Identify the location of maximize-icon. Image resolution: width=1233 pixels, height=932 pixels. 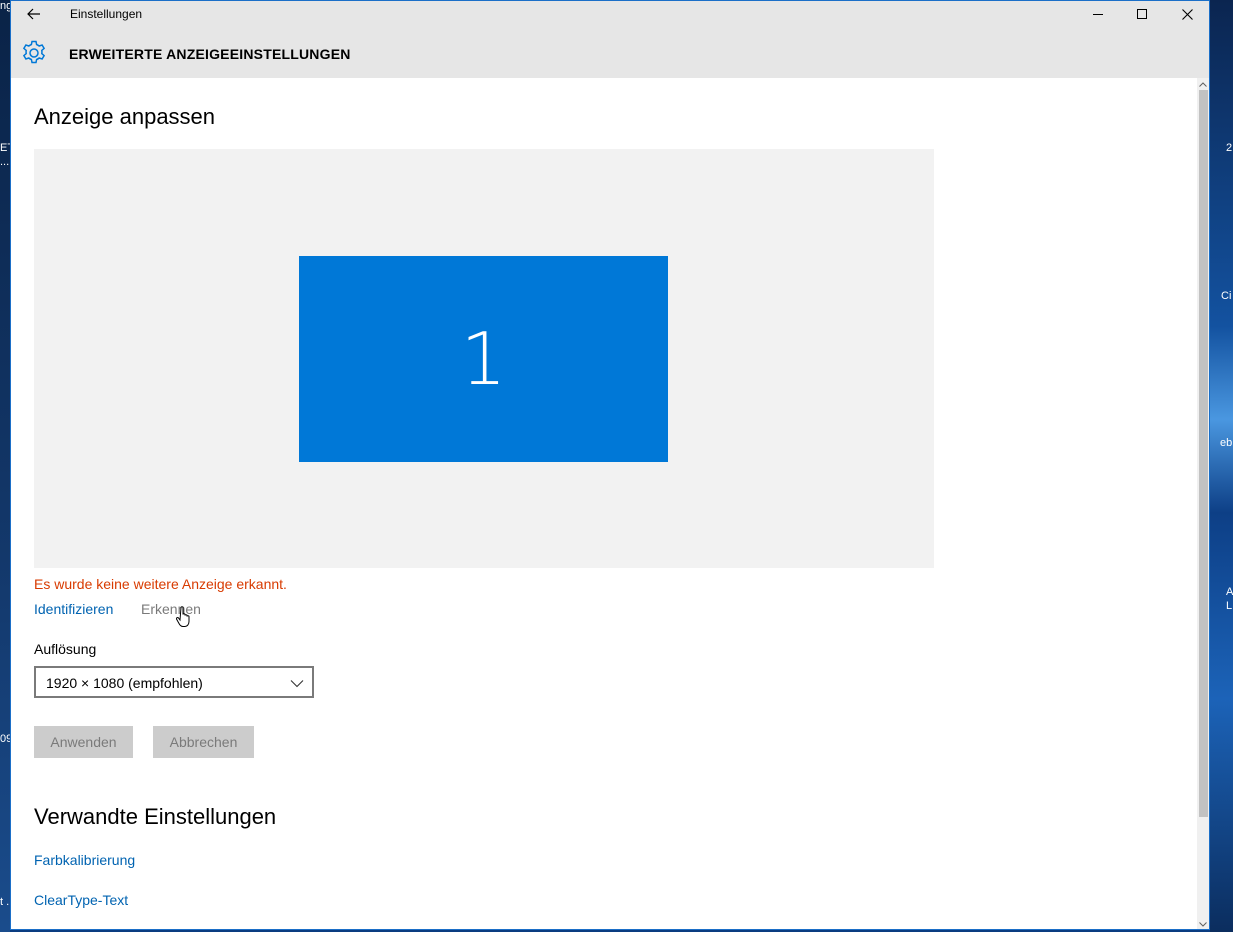
(1142, 14).